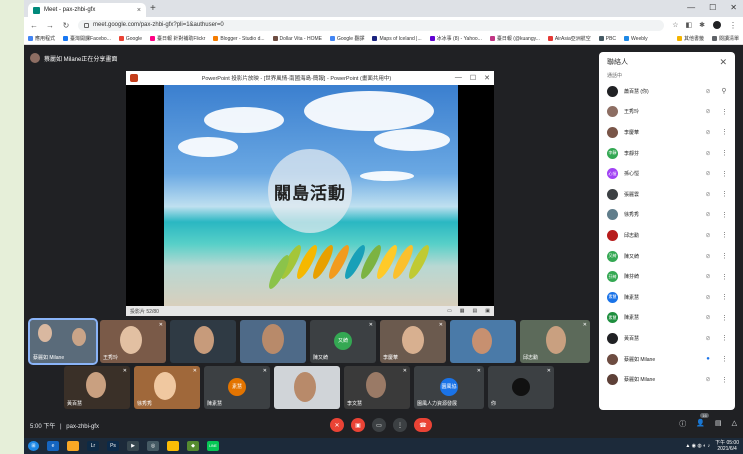 This screenshot has width=743, height=454. What do you see at coordinates (343, 341) in the screenshot?
I see `participant-tile: 又綺 ✕ 陳又綺` at bounding box center [343, 341].